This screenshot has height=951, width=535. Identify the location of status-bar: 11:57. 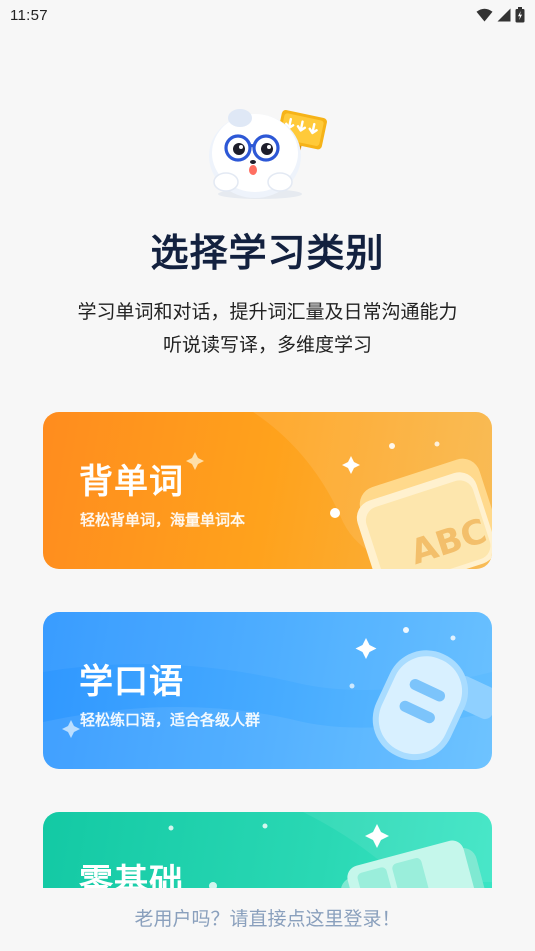
(267, 15).